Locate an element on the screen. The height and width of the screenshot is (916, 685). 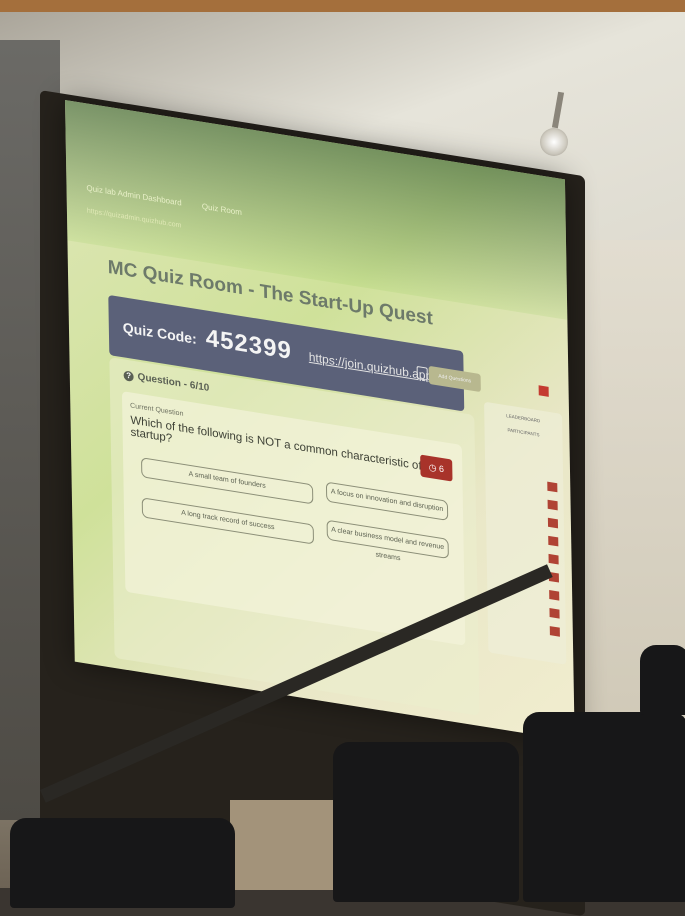
leaderboard-panel: LEADERBOARD PARTICIPANTS is located at coordinates (525, 533).